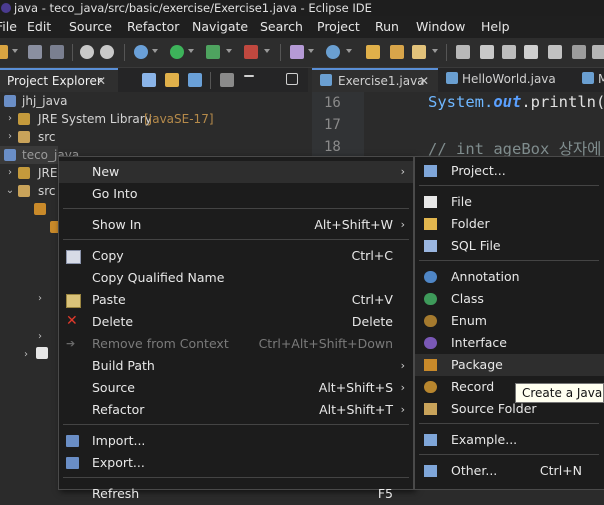 The height and width of the screenshot is (505, 604). Describe the element at coordinates (349, 51) in the screenshot. I see `new-class-dropdown-icon` at that location.